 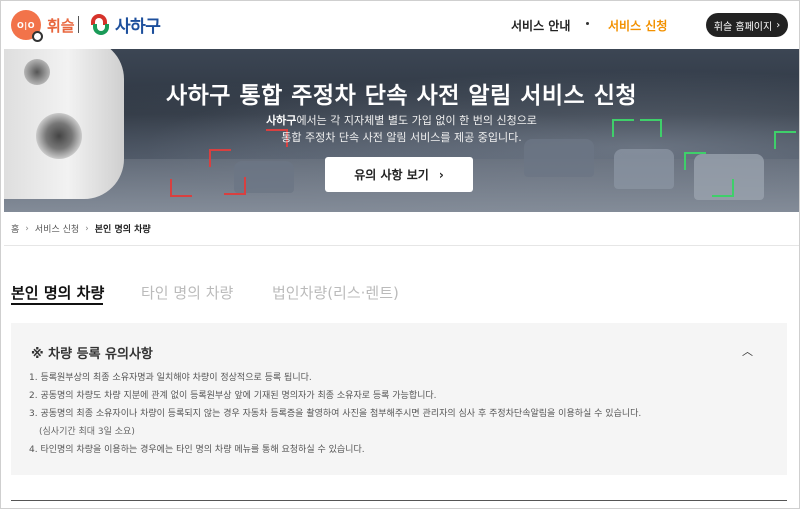 What do you see at coordinates (81, 229) in the screenshot?
I see `breadcrumb: 홈 › 서비스 신청 › 본인 명의 차량` at bounding box center [81, 229].